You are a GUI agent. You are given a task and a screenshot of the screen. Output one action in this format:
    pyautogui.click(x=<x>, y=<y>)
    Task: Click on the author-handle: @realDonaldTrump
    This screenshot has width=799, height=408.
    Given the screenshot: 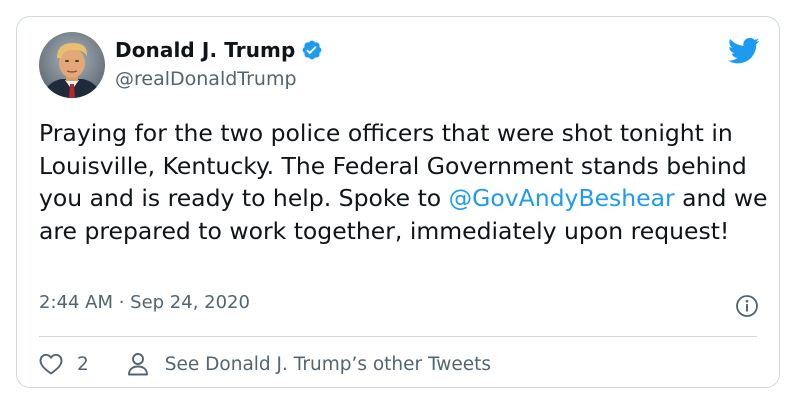 What is the action you would take?
    pyautogui.click(x=206, y=79)
    